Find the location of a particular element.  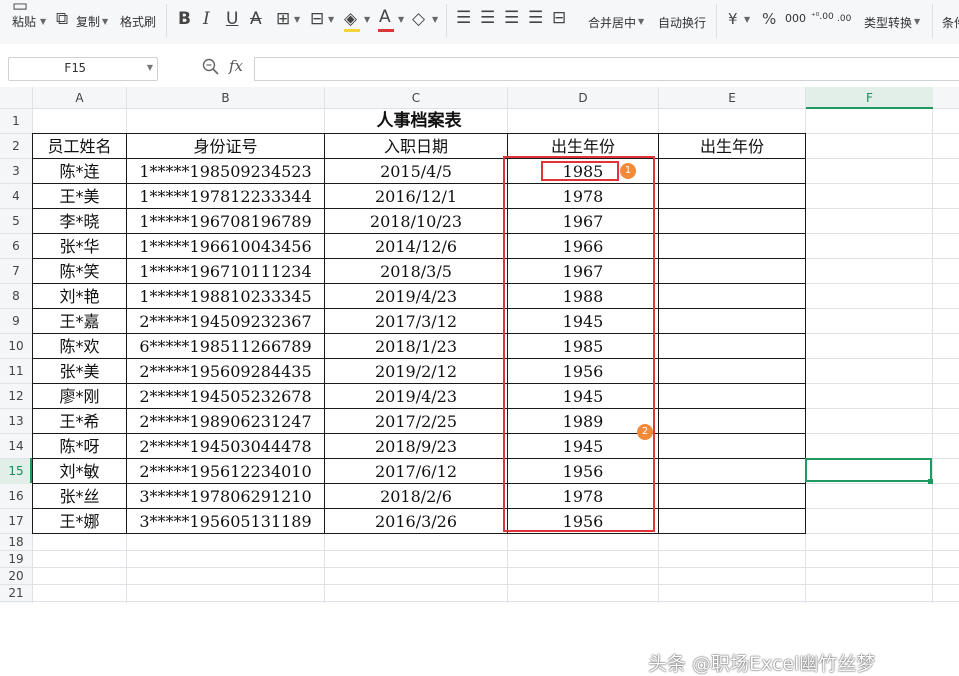

wrap-text-button: 自动换行 is located at coordinates (684, 22).